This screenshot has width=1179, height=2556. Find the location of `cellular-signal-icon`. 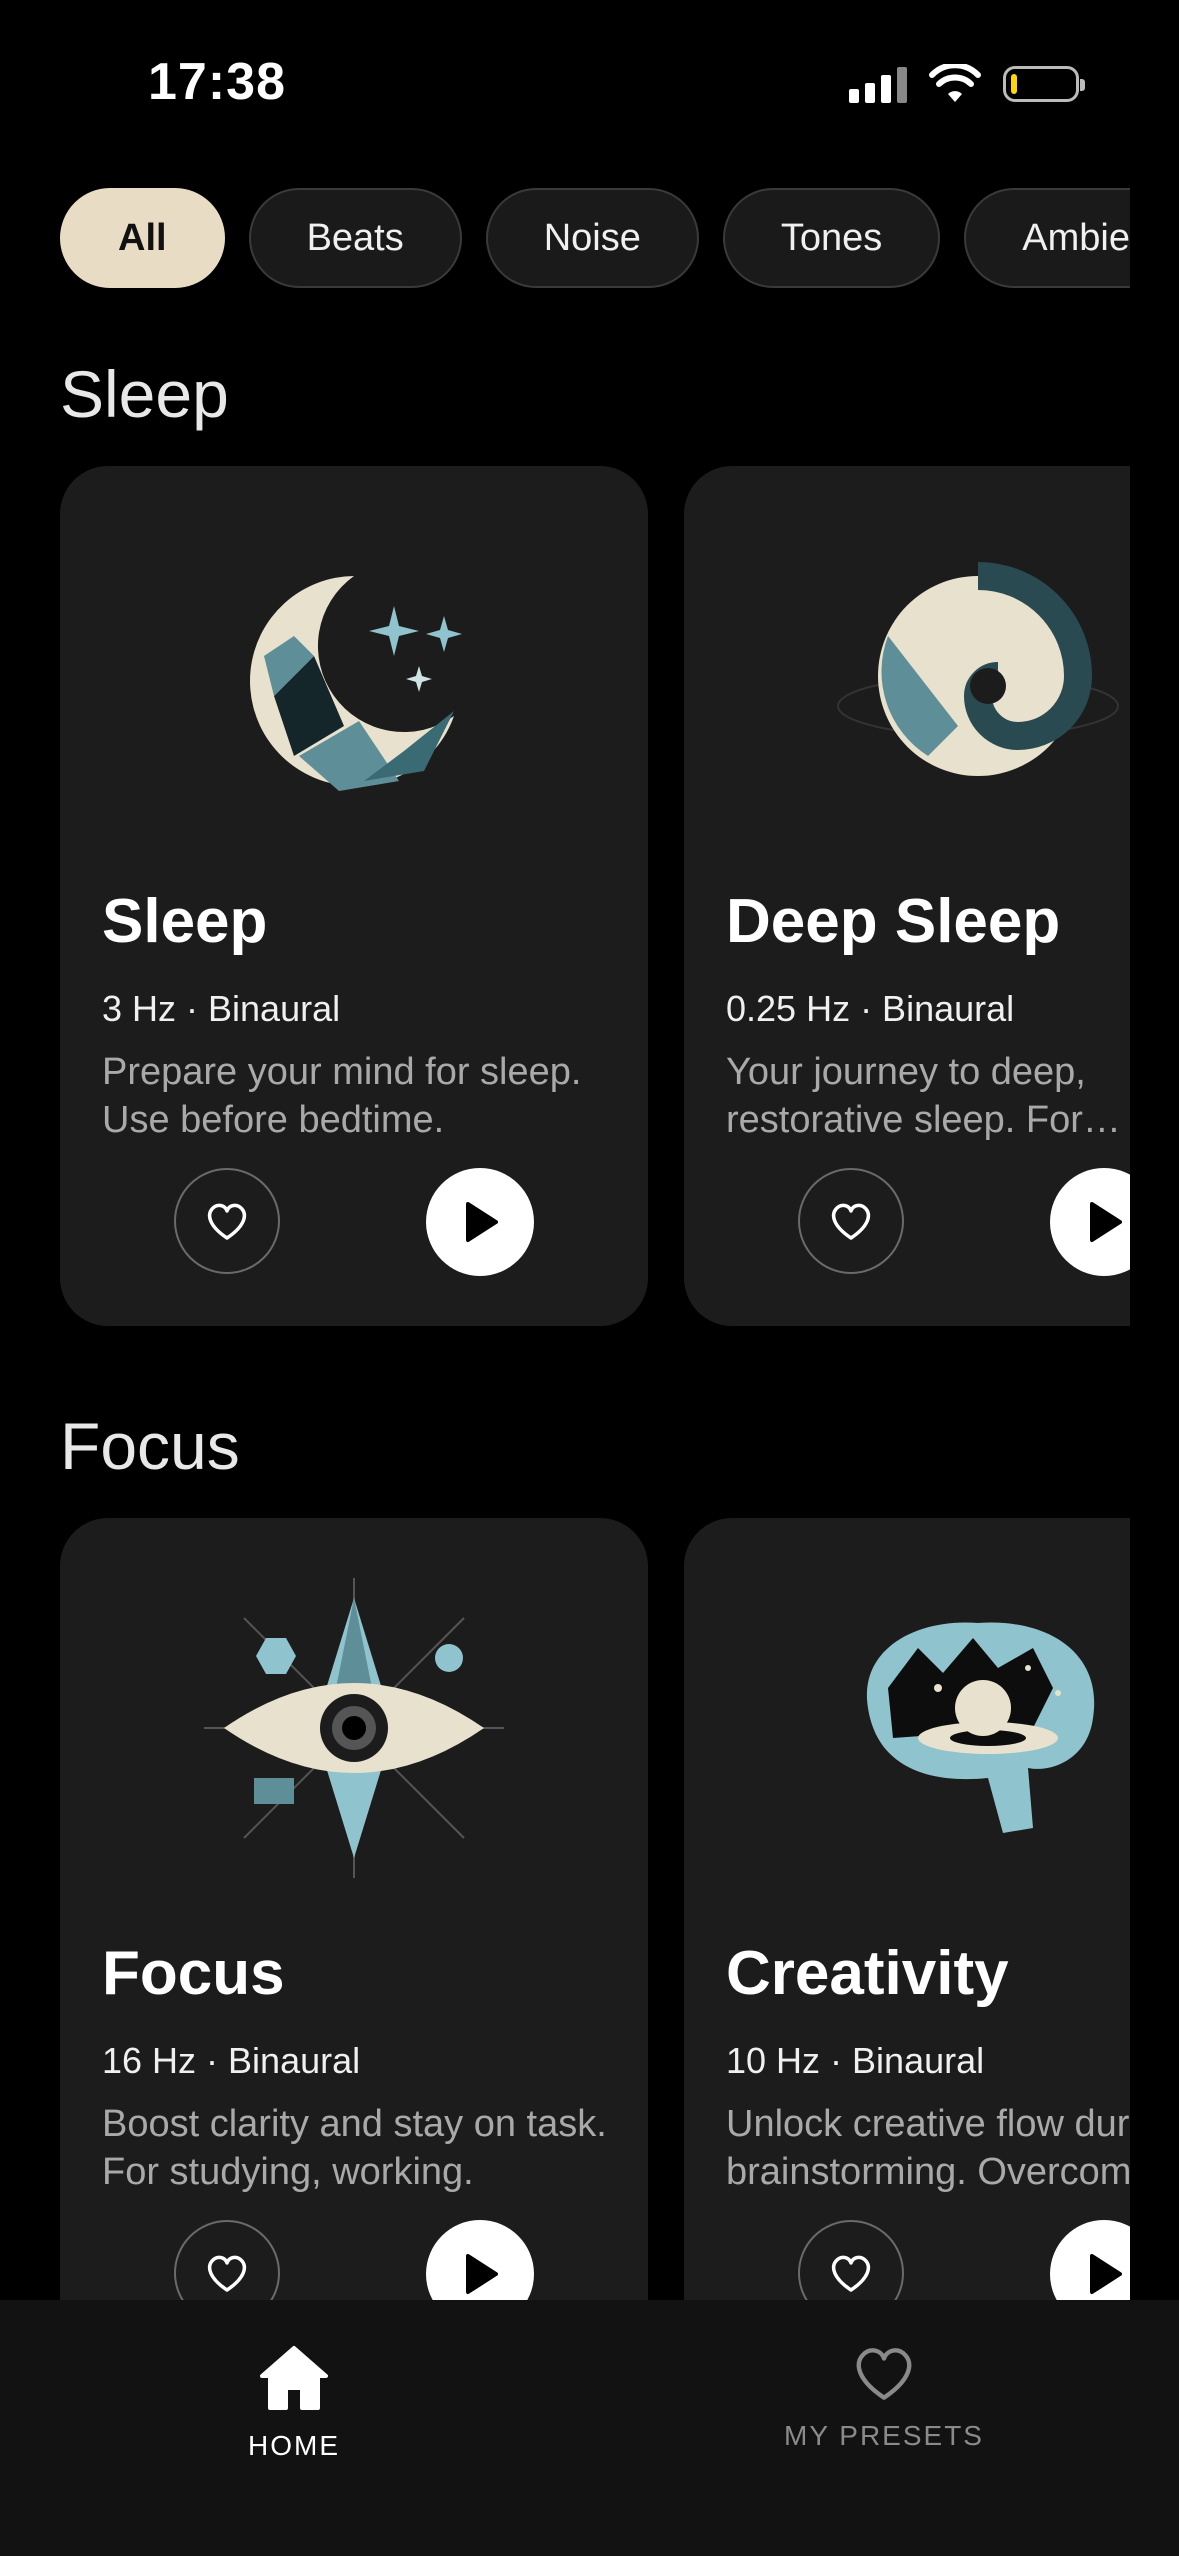

cellular-signal-icon is located at coordinates (878, 84).